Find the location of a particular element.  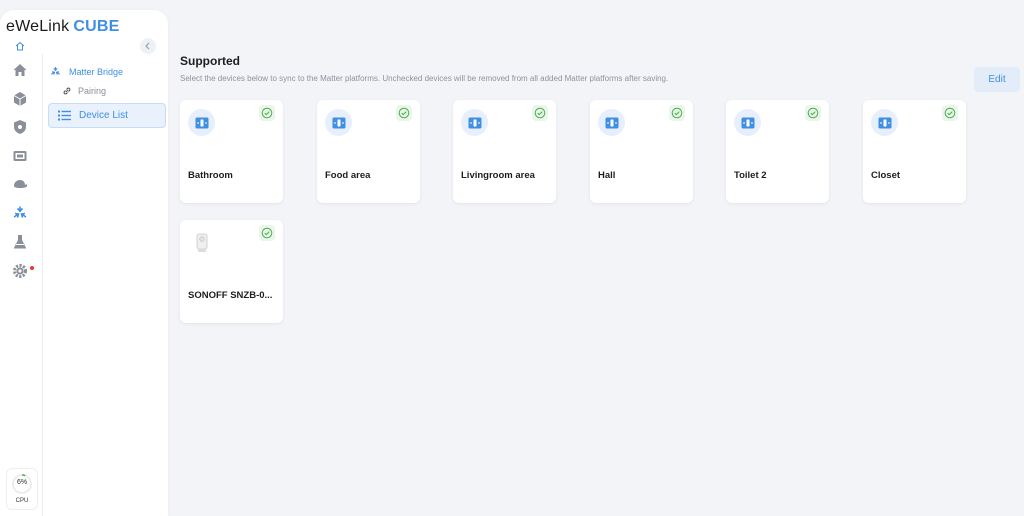

brand-product: CUBE is located at coordinates (96, 26).